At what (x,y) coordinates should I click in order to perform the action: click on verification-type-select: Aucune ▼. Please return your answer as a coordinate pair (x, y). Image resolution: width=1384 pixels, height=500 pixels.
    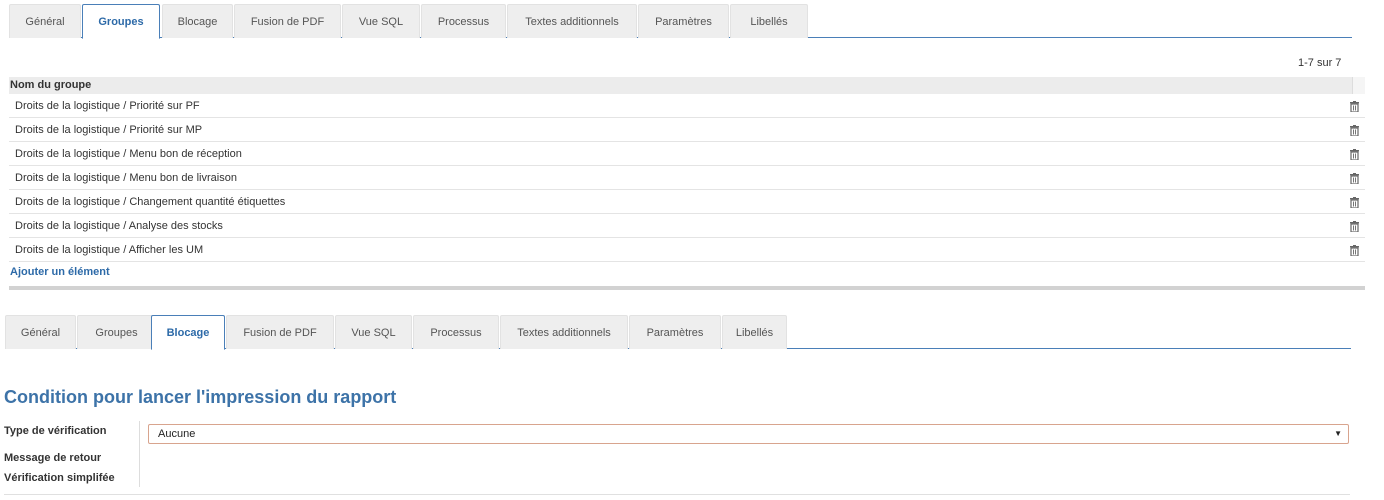
    Looking at the image, I should click on (748, 434).